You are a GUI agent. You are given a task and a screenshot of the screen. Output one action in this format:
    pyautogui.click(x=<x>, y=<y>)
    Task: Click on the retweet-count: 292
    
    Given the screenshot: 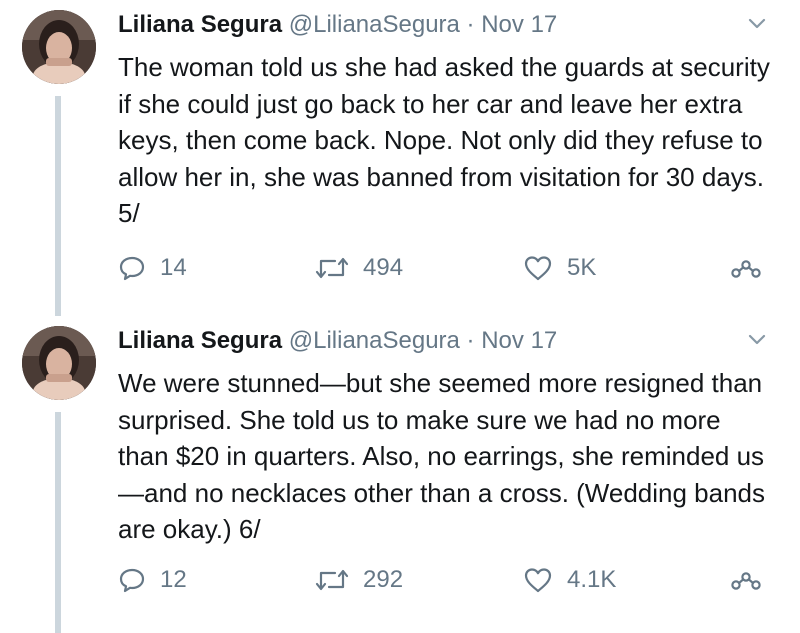 What is the action you would take?
    pyautogui.click(x=383, y=579)
    